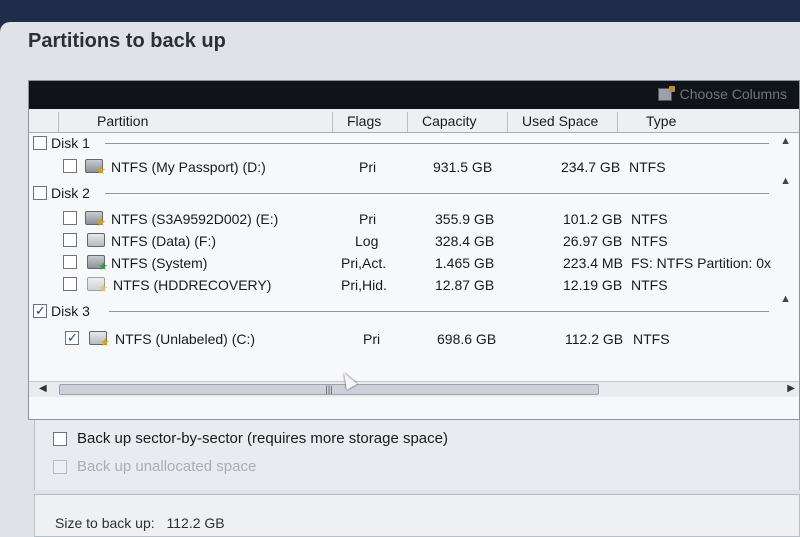  What do you see at coordinates (60, 438) in the screenshot?
I see `sector-by-sector-checkbox` at bounding box center [60, 438].